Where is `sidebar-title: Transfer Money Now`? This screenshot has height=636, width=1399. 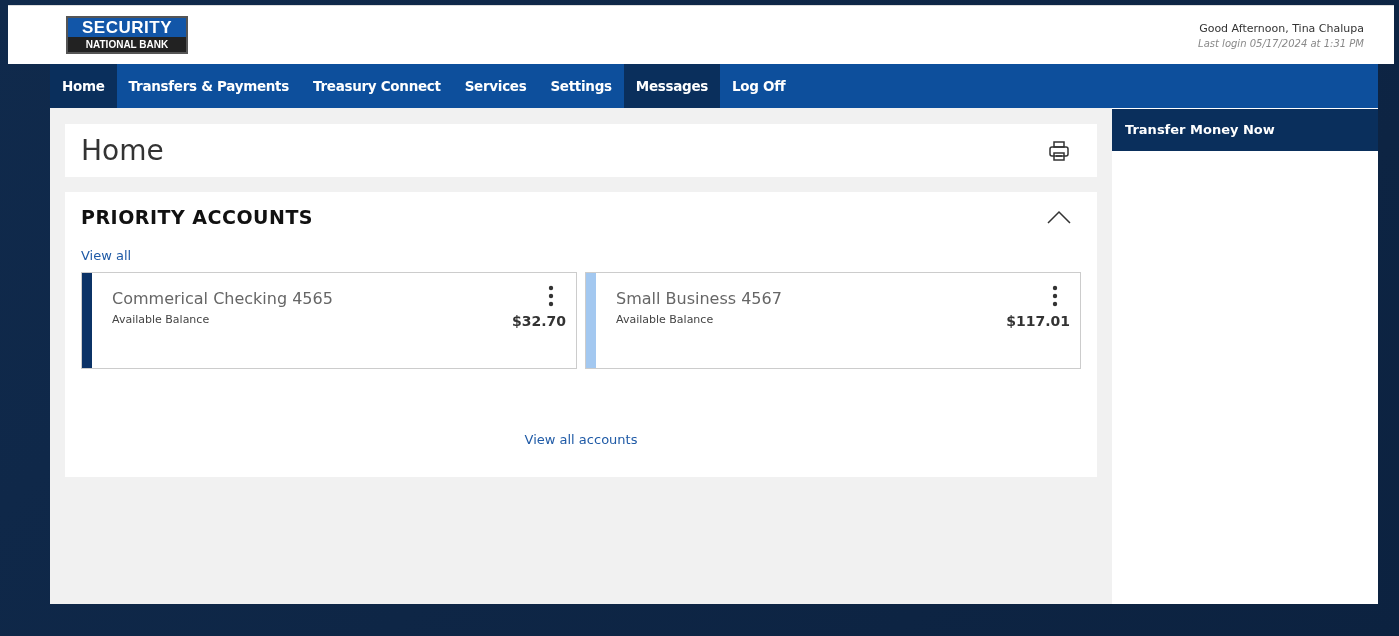 sidebar-title: Transfer Money Now is located at coordinates (1245, 130).